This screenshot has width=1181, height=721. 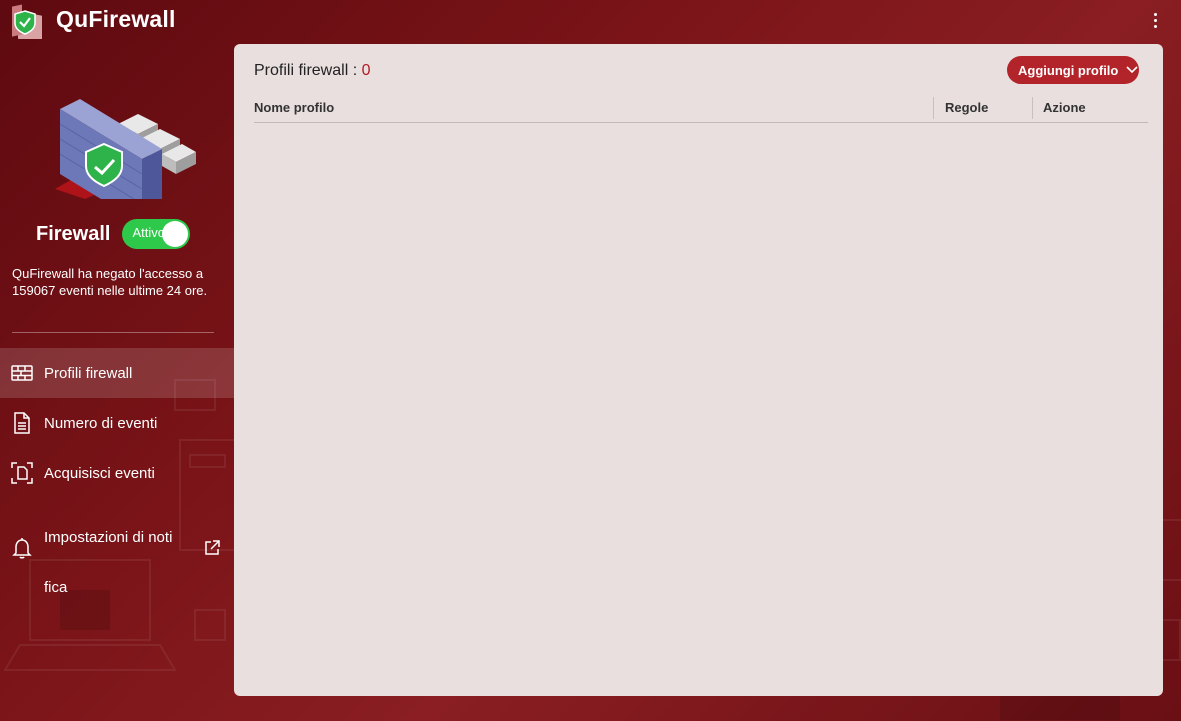 What do you see at coordinates (113, 332) in the screenshot?
I see `sidebar-divider` at bounding box center [113, 332].